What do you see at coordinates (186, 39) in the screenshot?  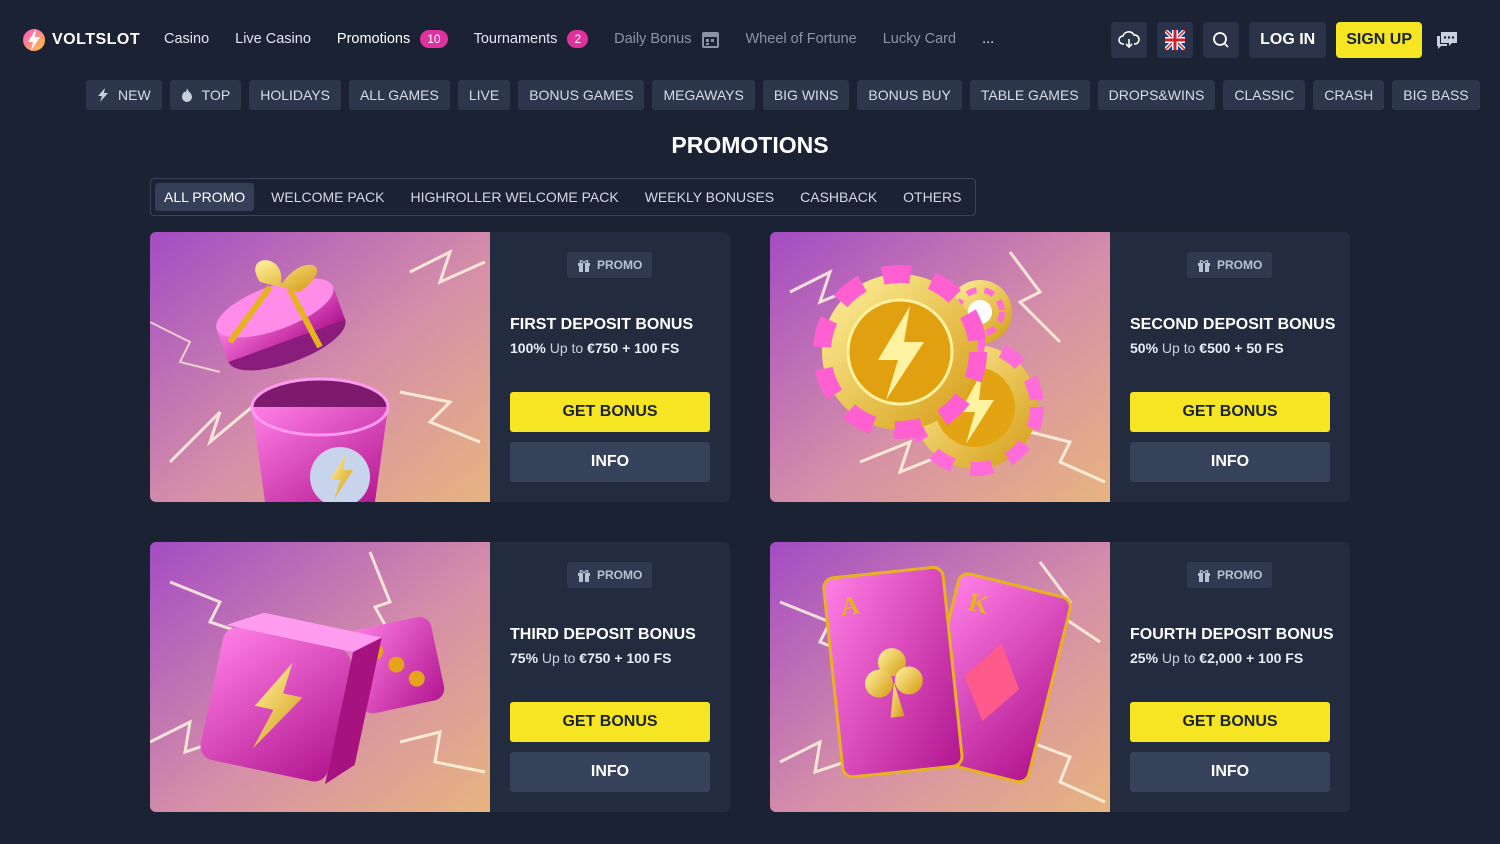 I see `nav-casino: Casino` at bounding box center [186, 39].